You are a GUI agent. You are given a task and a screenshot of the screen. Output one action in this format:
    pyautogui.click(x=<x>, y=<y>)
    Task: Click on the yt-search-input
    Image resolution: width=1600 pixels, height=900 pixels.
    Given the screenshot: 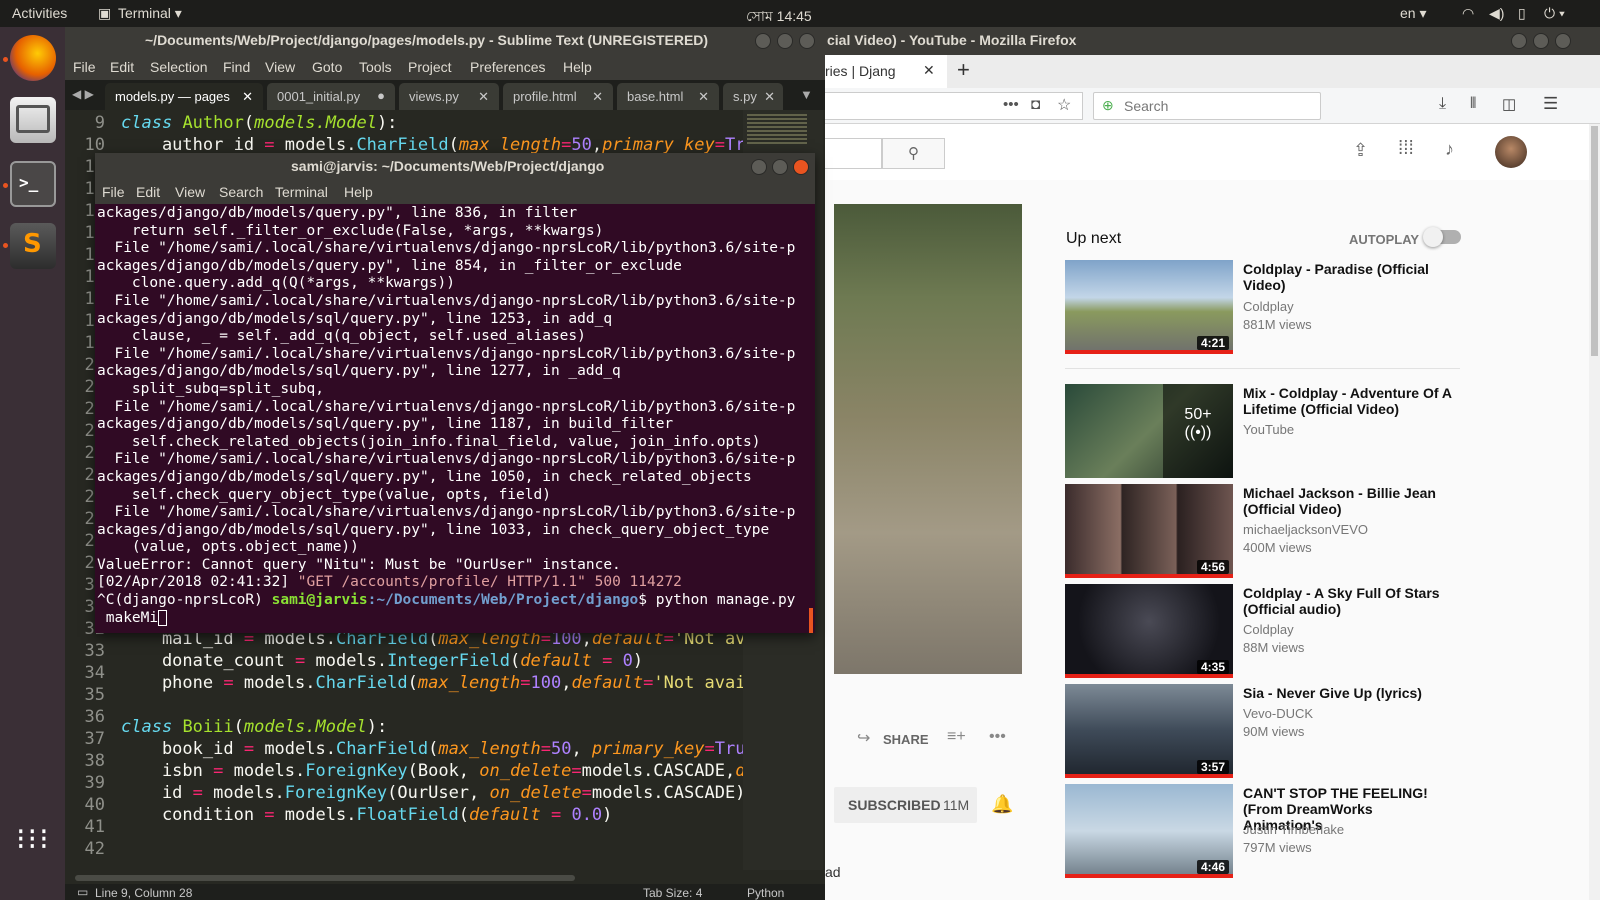 What is the action you would take?
    pyautogui.click(x=853, y=153)
    